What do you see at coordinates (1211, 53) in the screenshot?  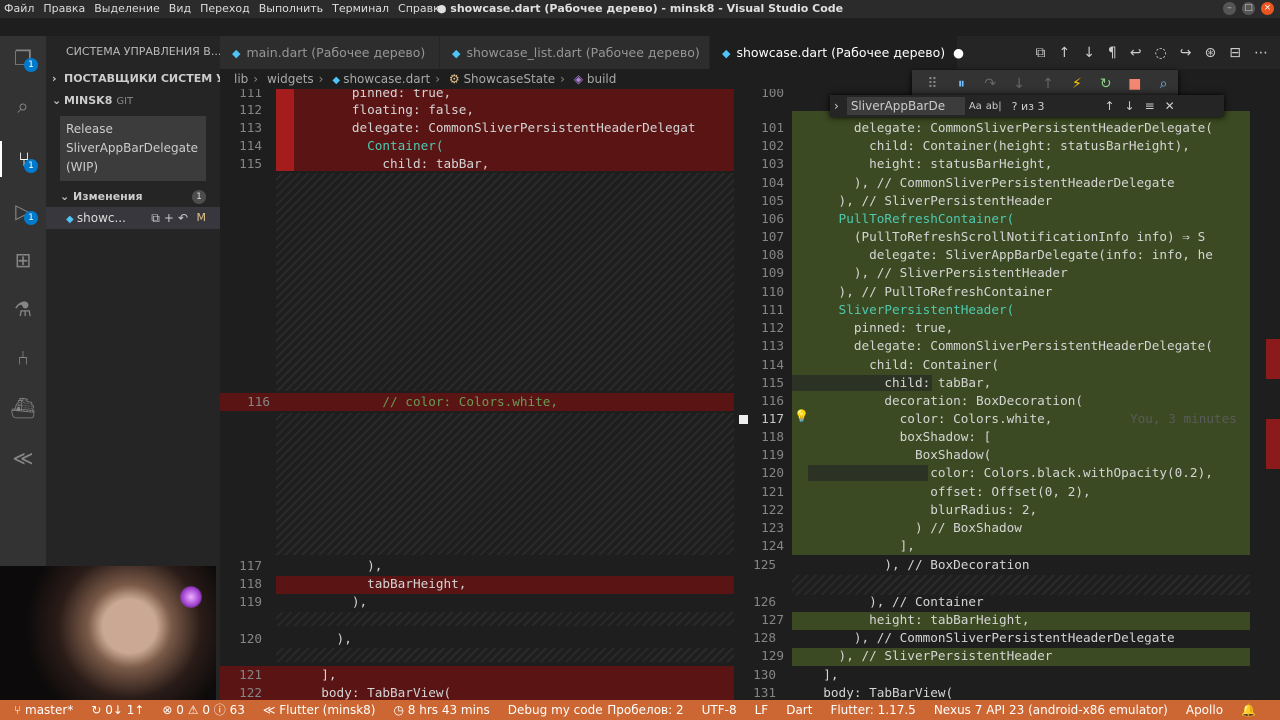 I see `git-lens-icon: ⊛` at bounding box center [1211, 53].